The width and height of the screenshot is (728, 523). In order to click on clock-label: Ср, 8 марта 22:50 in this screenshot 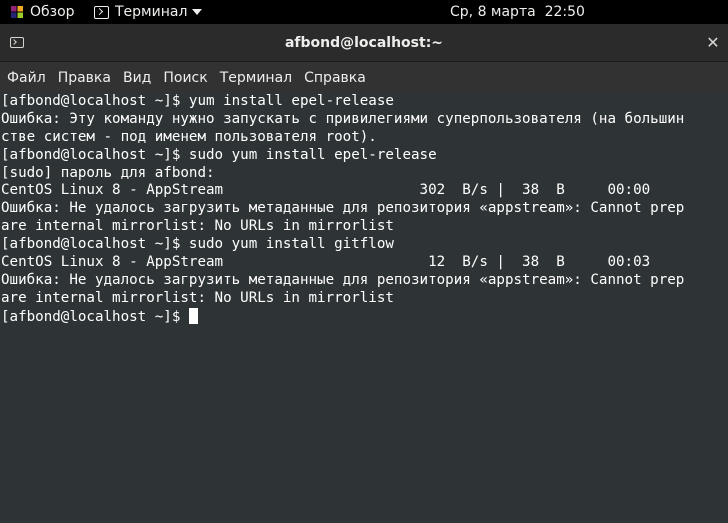, I will do `click(517, 12)`.